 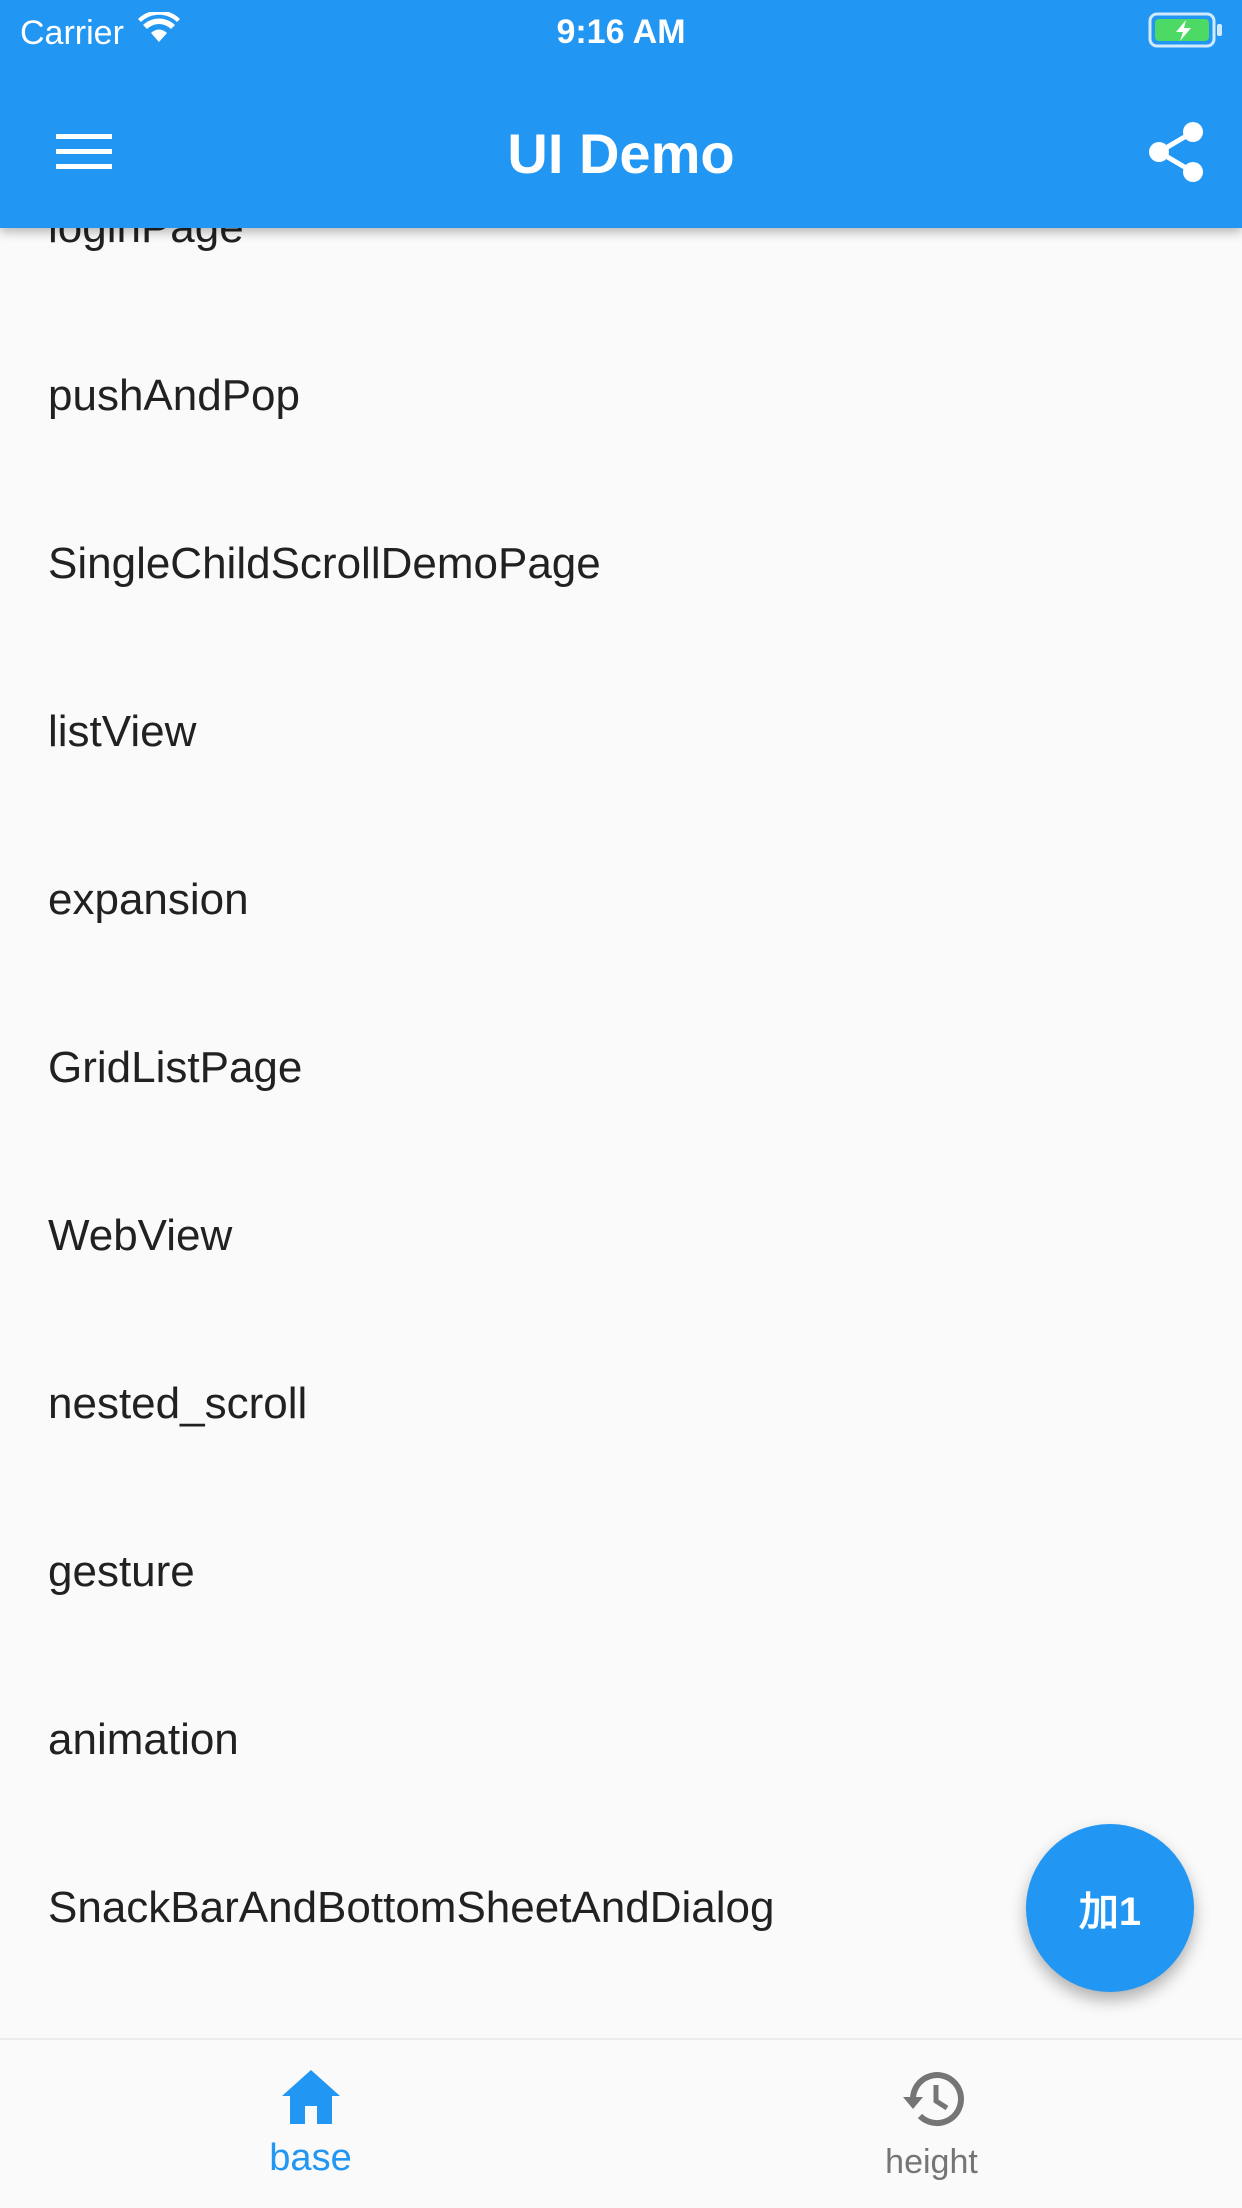 I want to click on list-item: GridListPage, so click(x=621, y=1068).